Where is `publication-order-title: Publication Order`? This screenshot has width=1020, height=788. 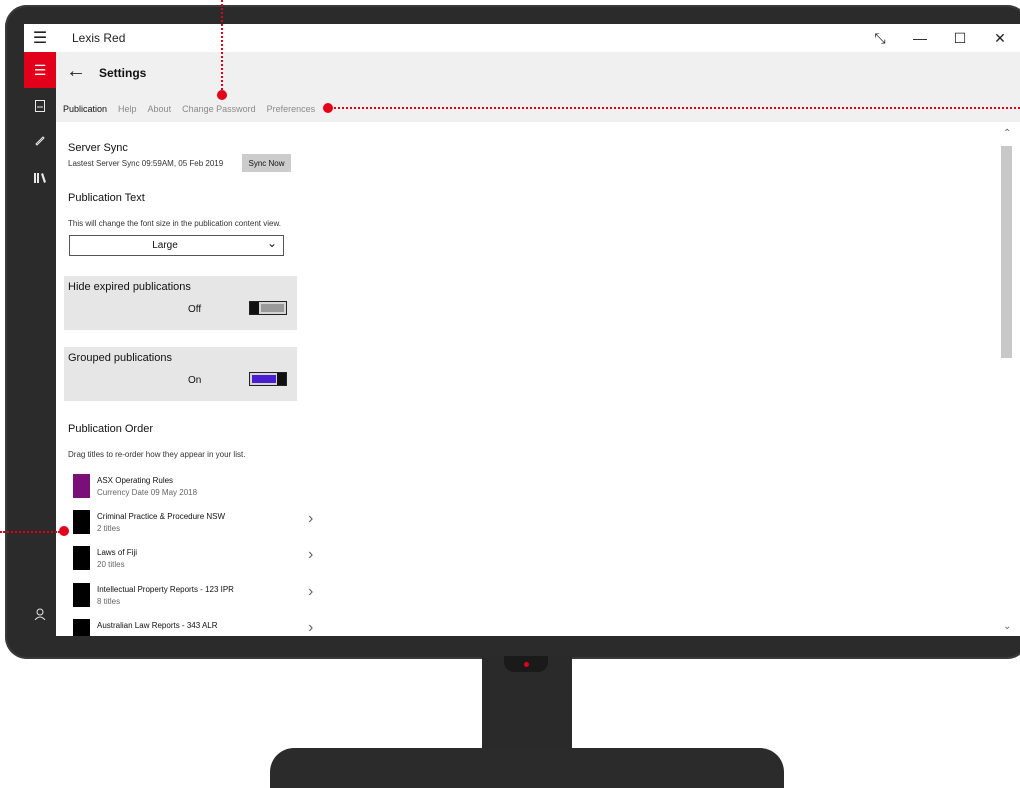
publication-order-title: Publication Order is located at coordinates (110, 429).